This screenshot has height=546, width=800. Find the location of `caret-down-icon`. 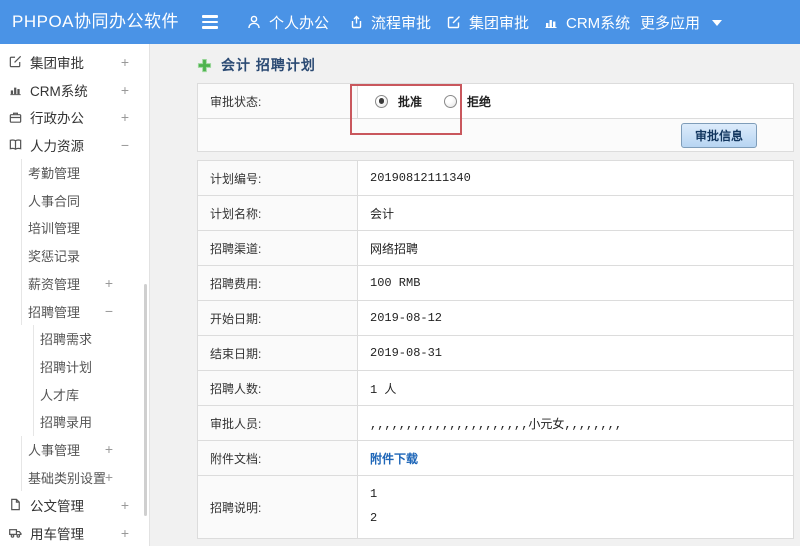

caret-down-icon is located at coordinates (717, 23).